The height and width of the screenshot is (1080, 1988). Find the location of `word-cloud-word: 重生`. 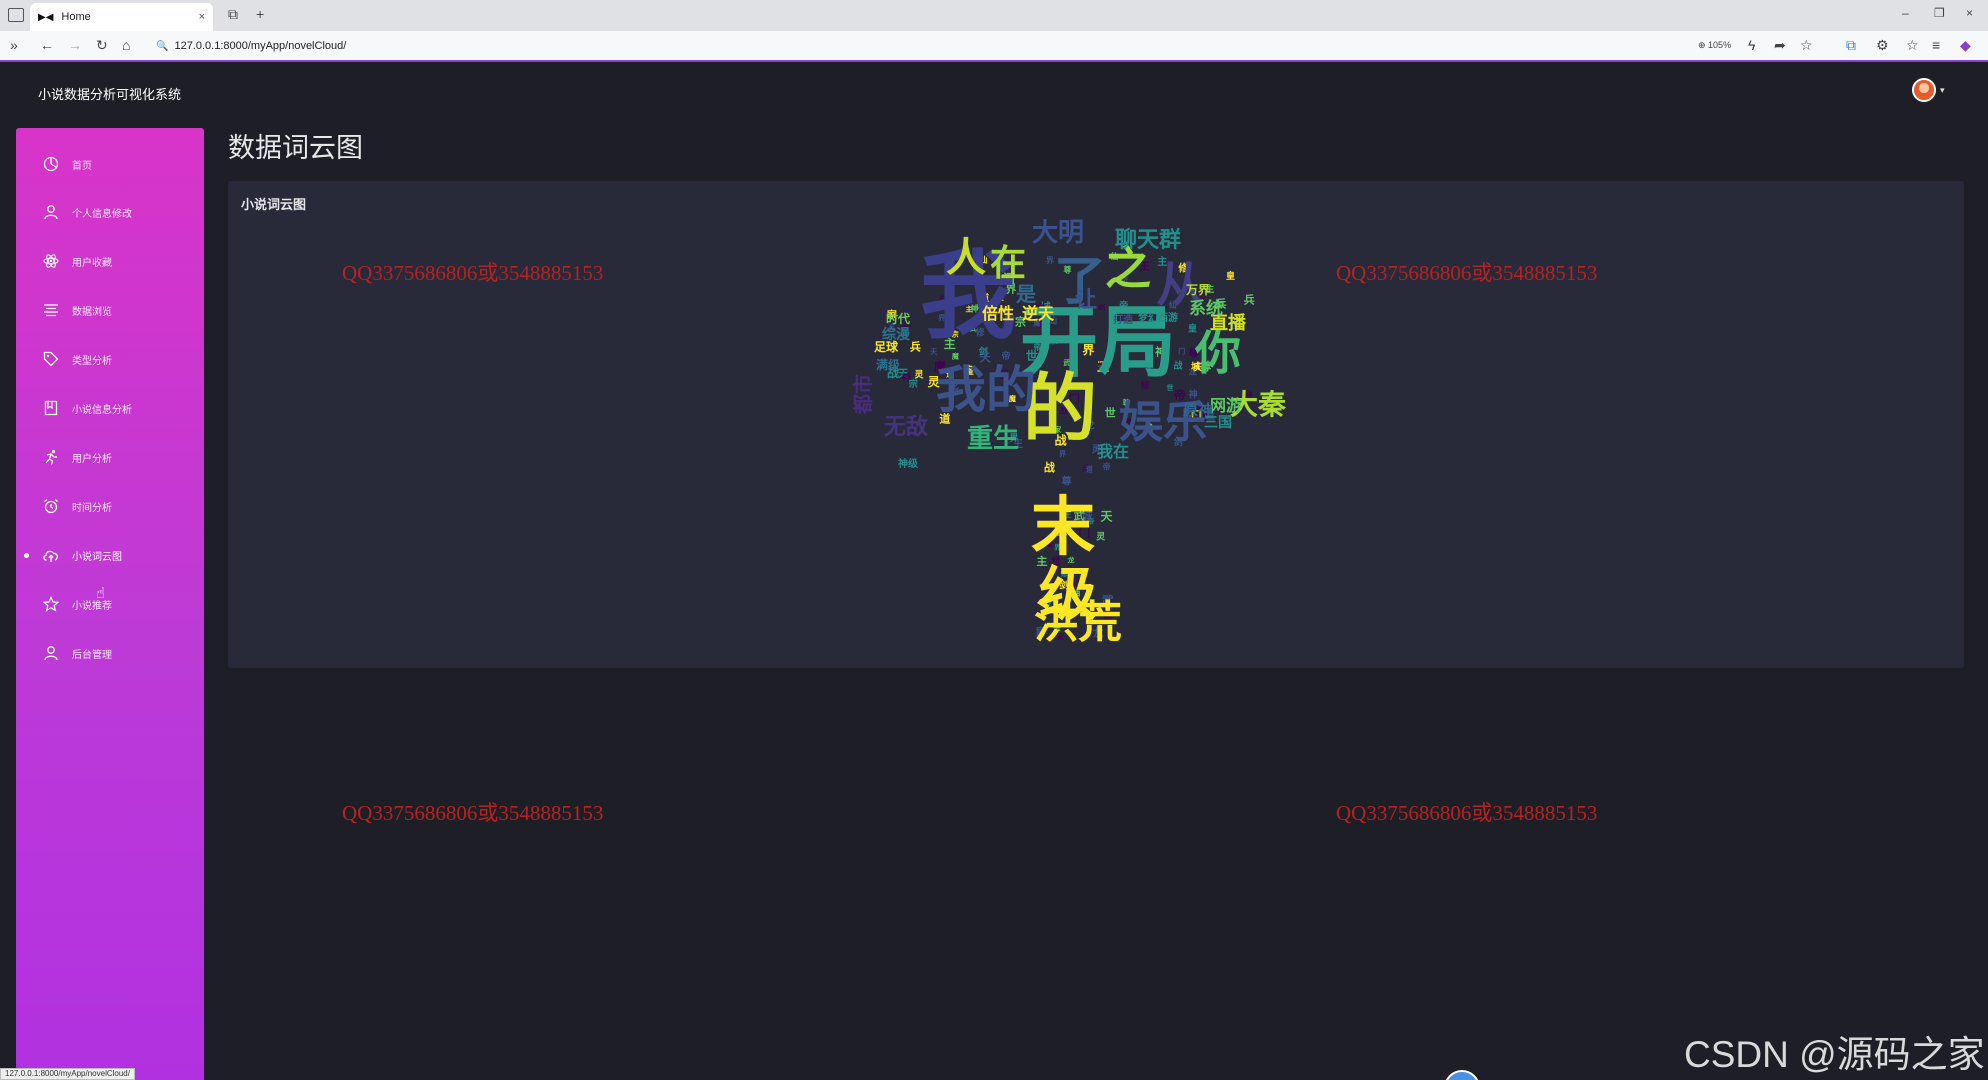

word-cloud-word: 重生 is located at coordinates (993, 439).